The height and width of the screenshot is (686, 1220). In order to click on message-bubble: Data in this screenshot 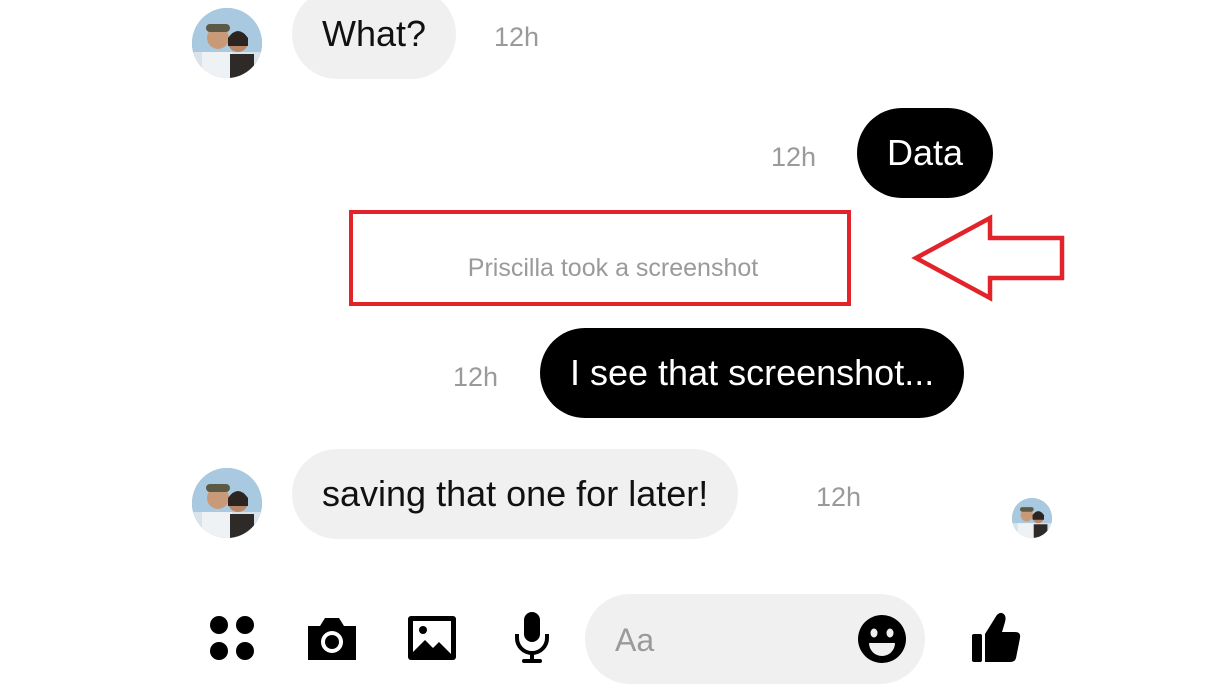, I will do `click(925, 153)`.